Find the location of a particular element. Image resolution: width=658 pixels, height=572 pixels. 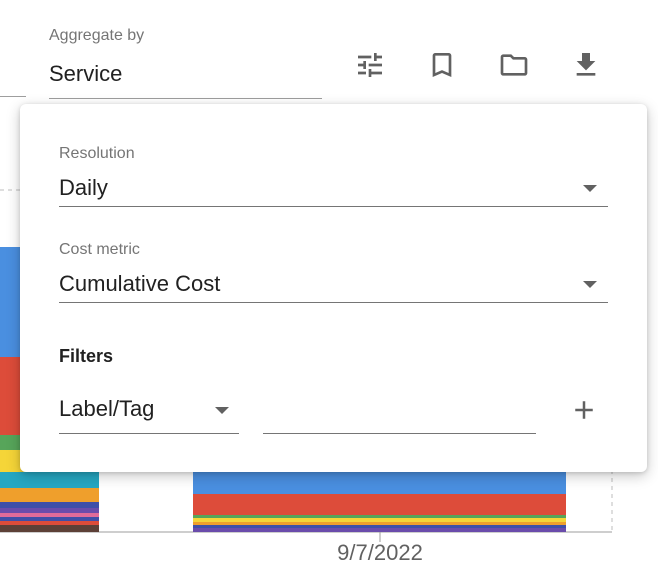

filter-type-value: Label/Tag is located at coordinates (107, 408).